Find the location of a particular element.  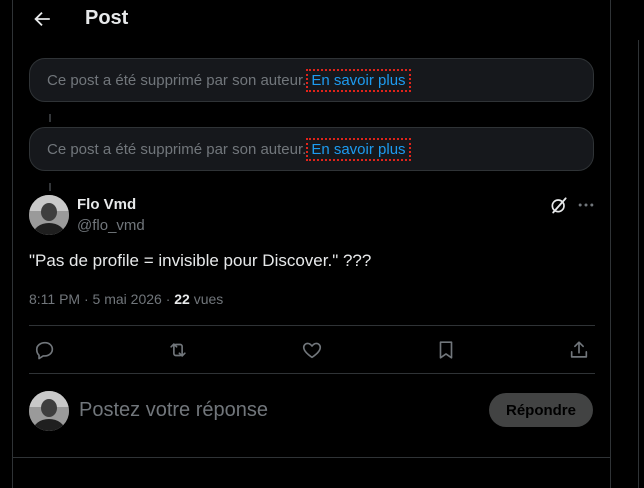

views-count: 22 is located at coordinates (182, 299).